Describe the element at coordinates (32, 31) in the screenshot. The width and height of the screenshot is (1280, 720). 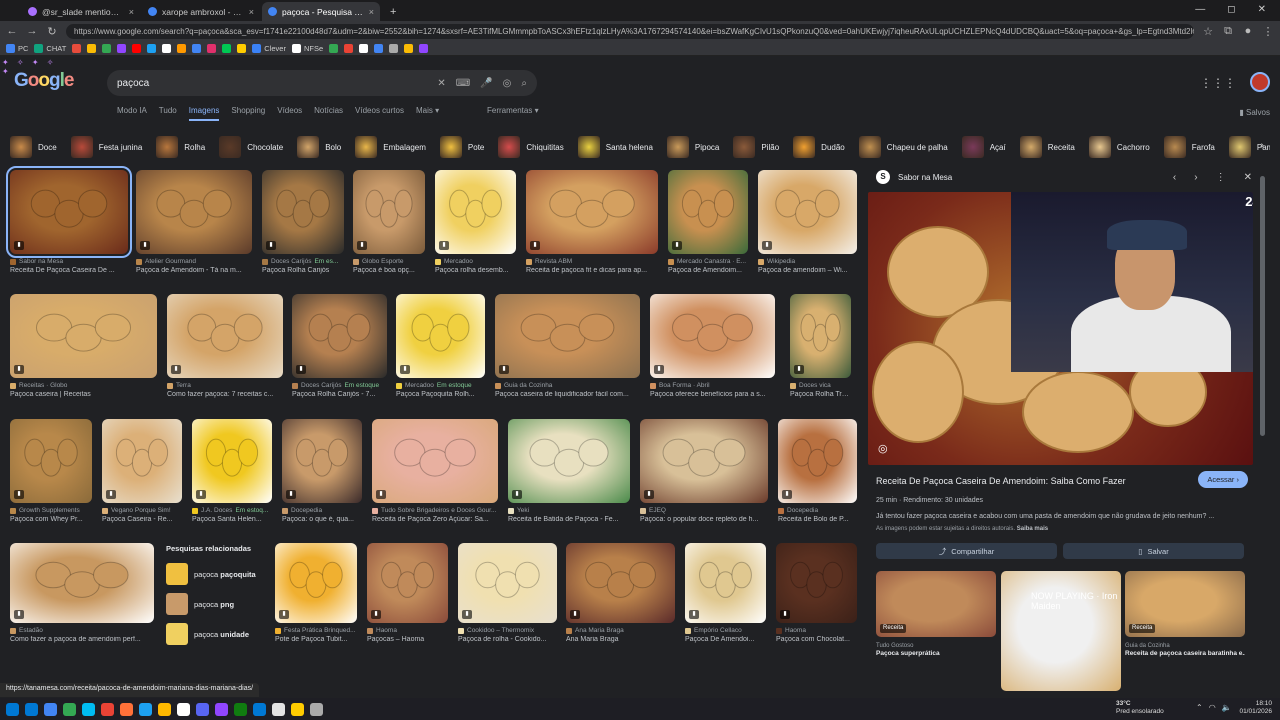
I see `forward-icon: →` at that location.